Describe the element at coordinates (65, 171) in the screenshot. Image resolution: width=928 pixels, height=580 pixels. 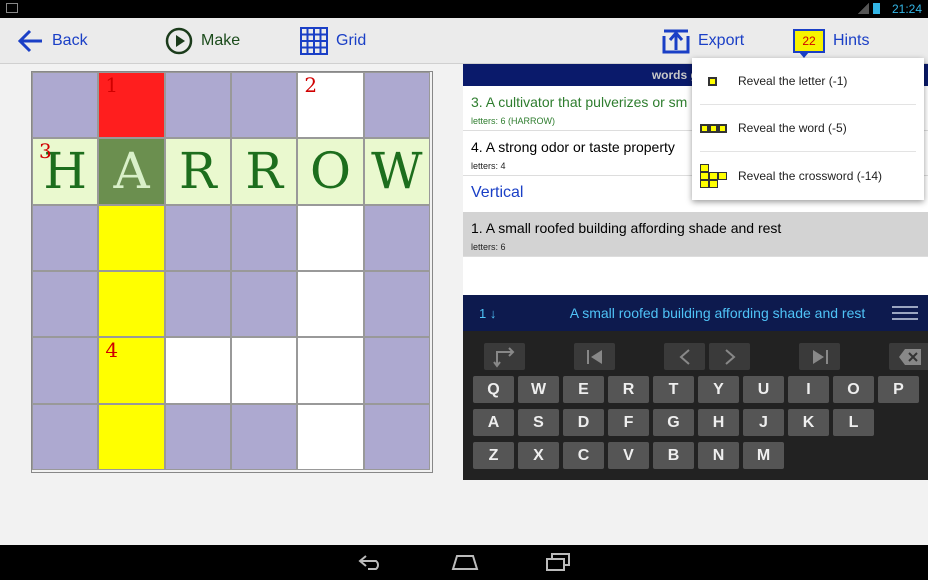
I see `grid-cell: 3H` at that location.